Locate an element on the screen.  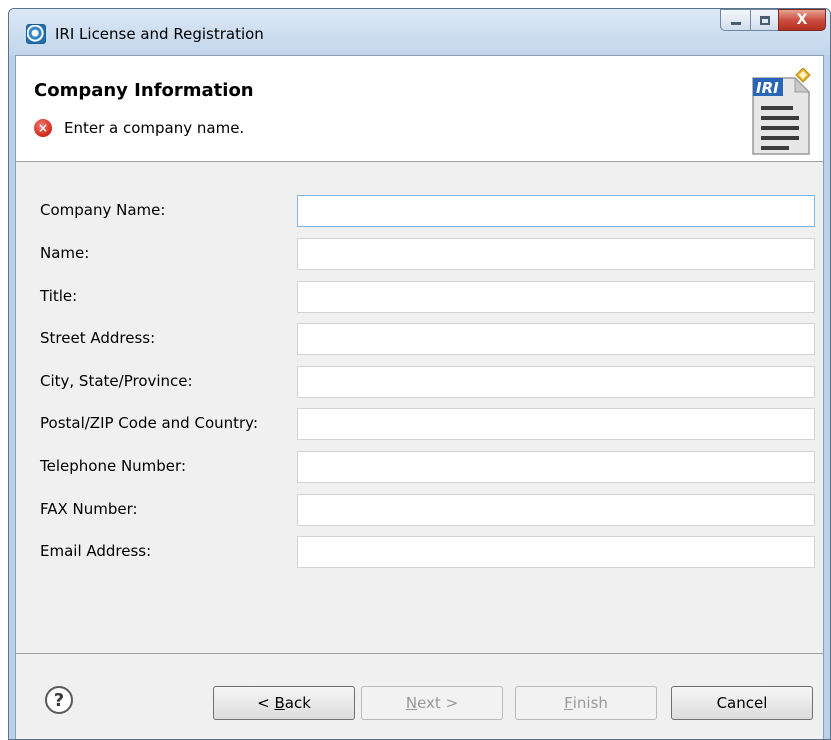
maximize-icon is located at coordinates (764, 20).